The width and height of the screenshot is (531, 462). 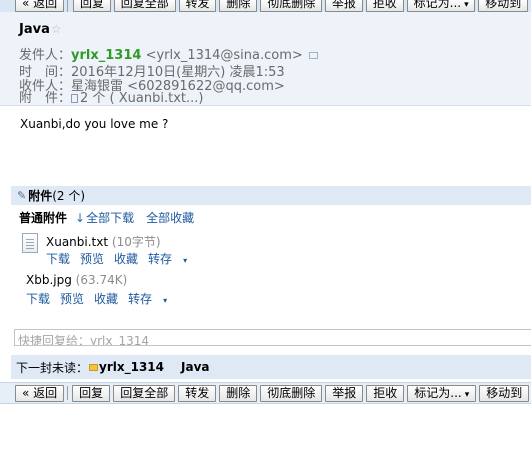 I want to click on download-arrow-icon: ↓, so click(x=80, y=218).